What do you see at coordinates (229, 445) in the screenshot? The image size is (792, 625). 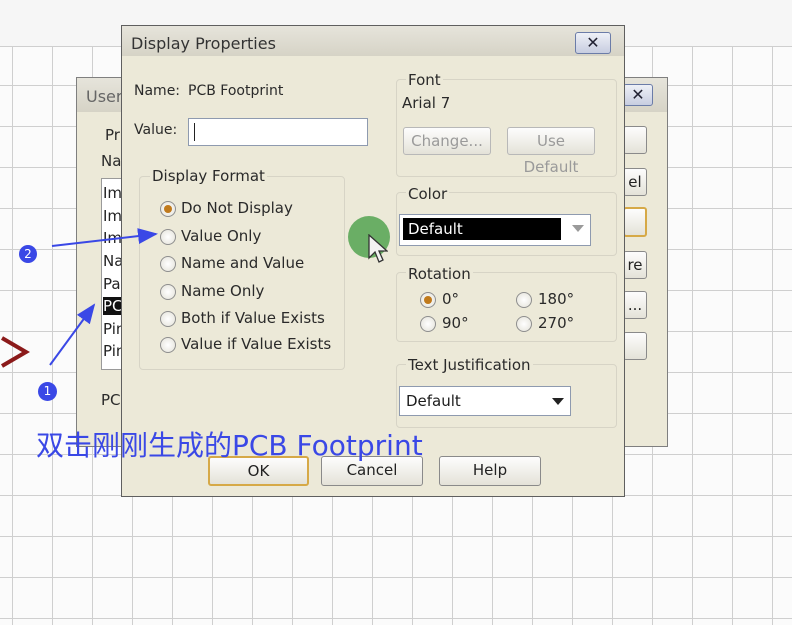 I see `annotation-caption: 双击刚刚生成的PCB Footprint` at bounding box center [229, 445].